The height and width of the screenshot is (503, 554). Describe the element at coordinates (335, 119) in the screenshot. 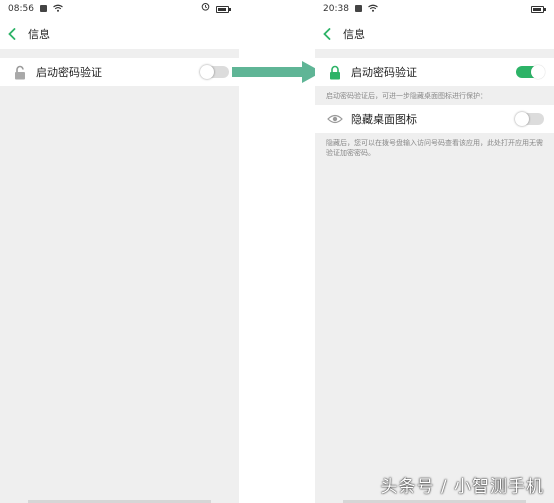

I see `eye-icon` at that location.